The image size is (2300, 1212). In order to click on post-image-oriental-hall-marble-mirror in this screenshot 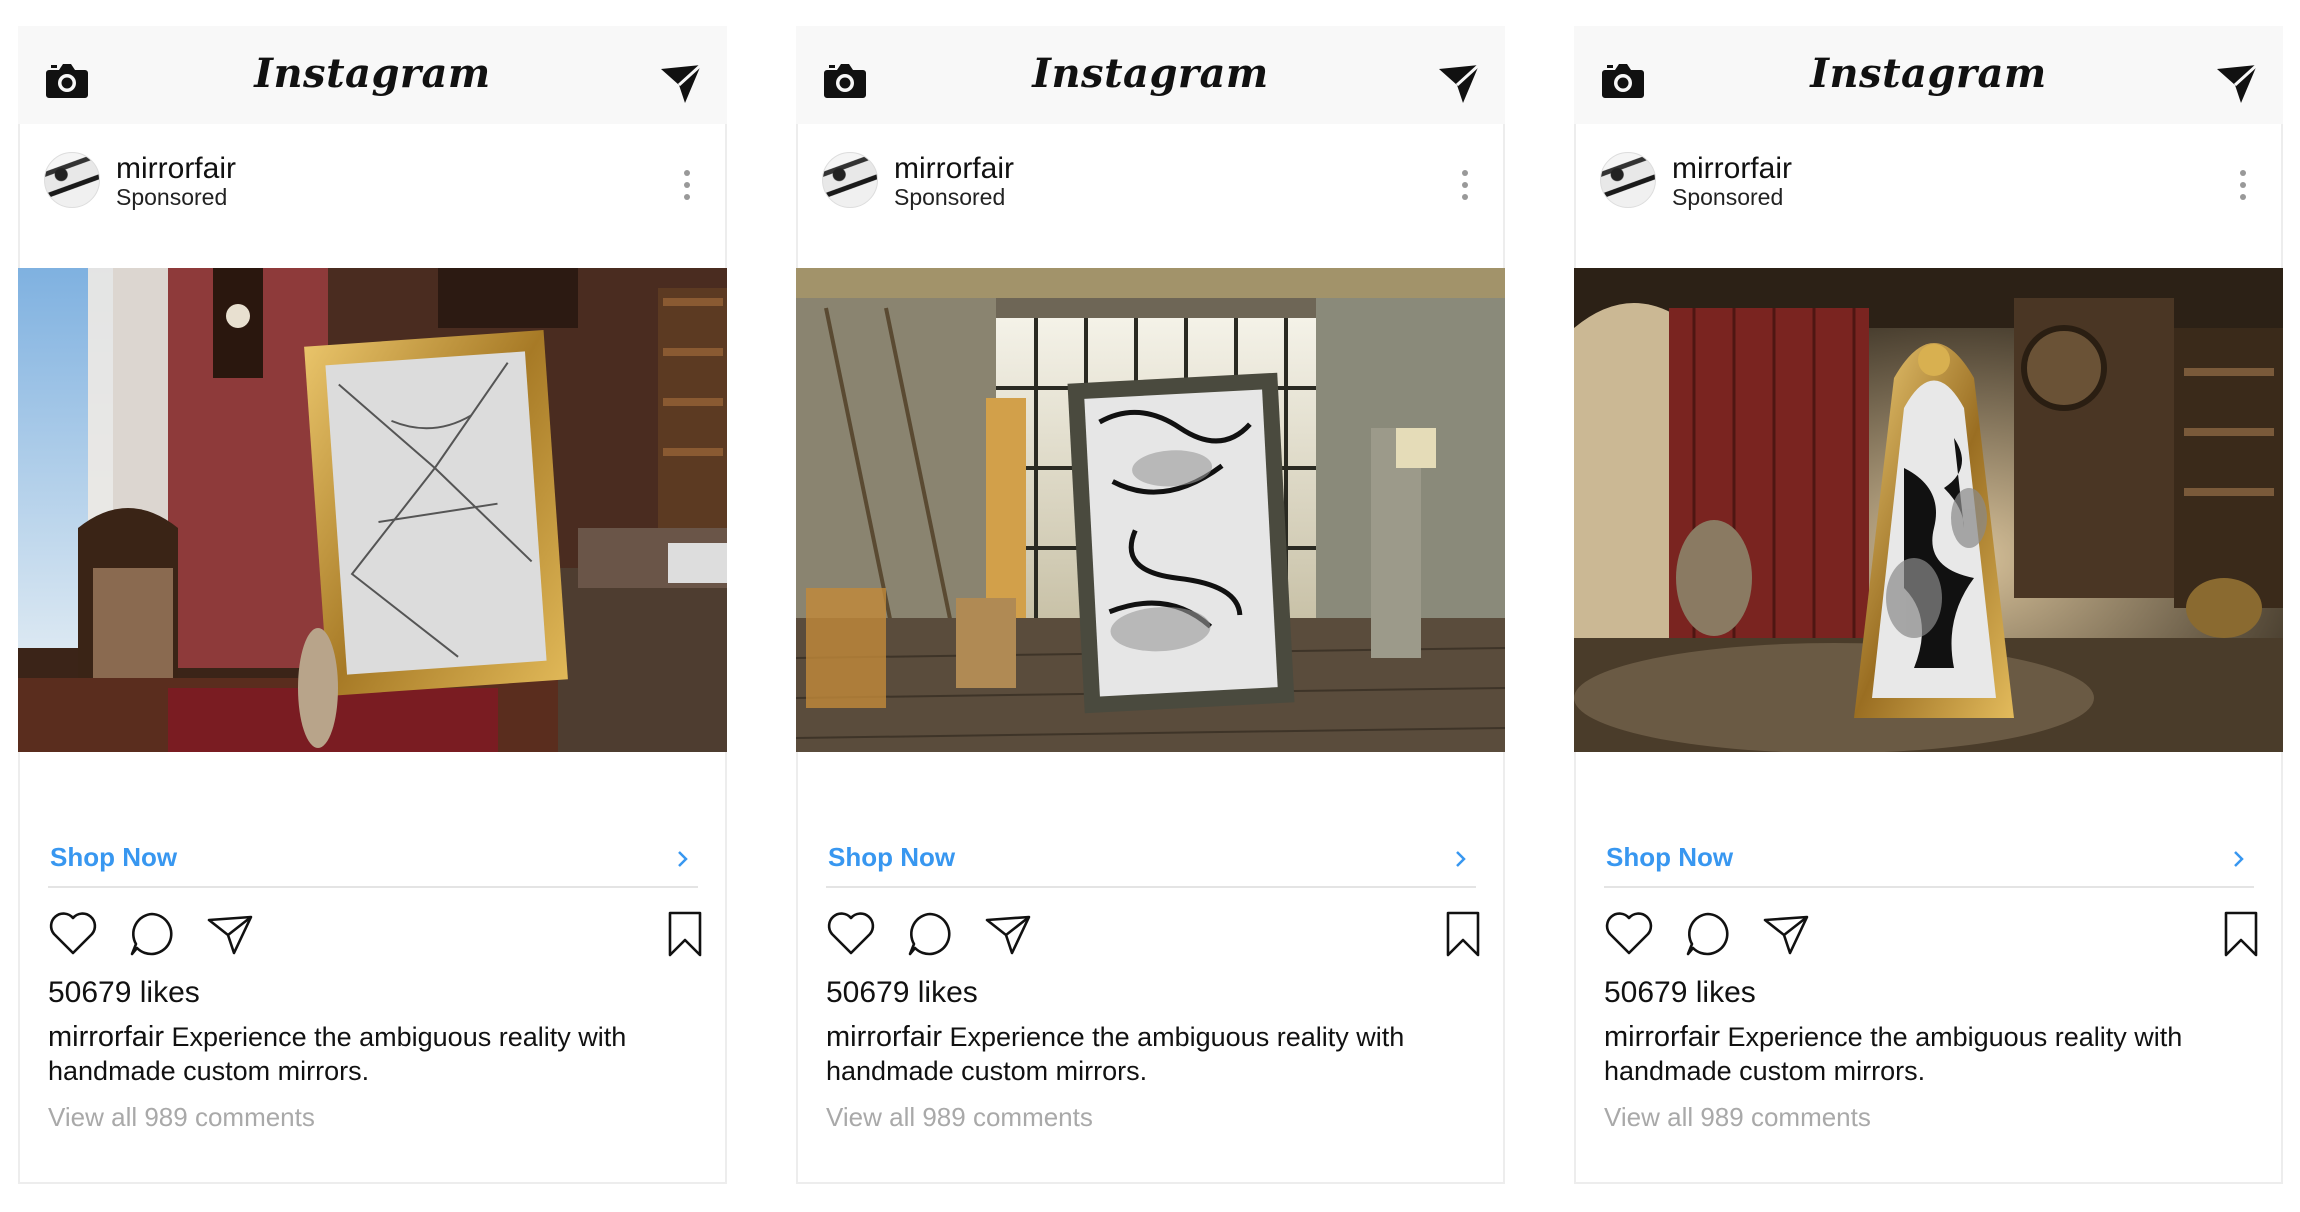, I will do `click(1928, 510)`.